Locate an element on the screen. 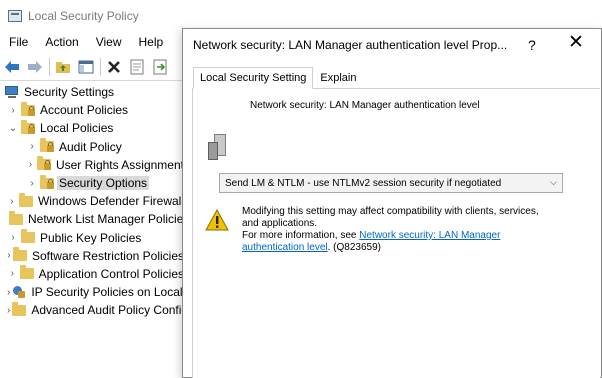 The height and width of the screenshot is (378, 602). help-button: ? is located at coordinates (532, 45).